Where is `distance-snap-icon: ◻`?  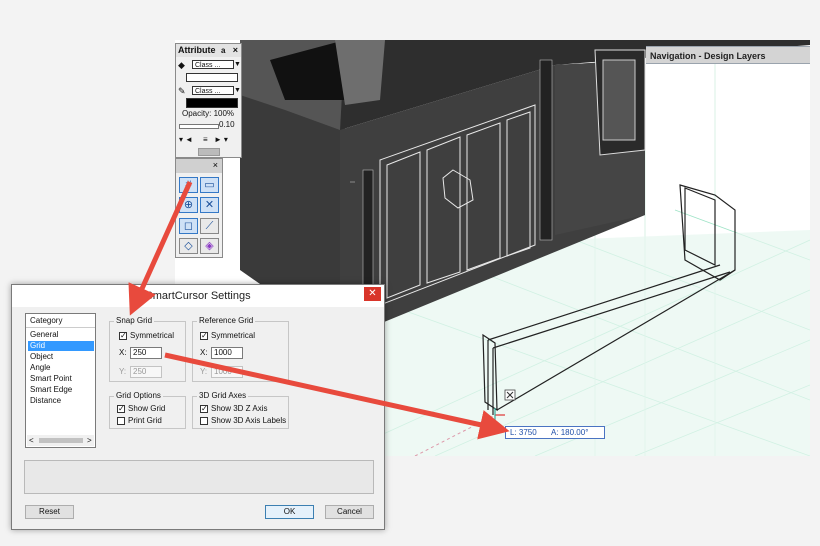
distance-snap-icon: ◻ is located at coordinates (188, 226).